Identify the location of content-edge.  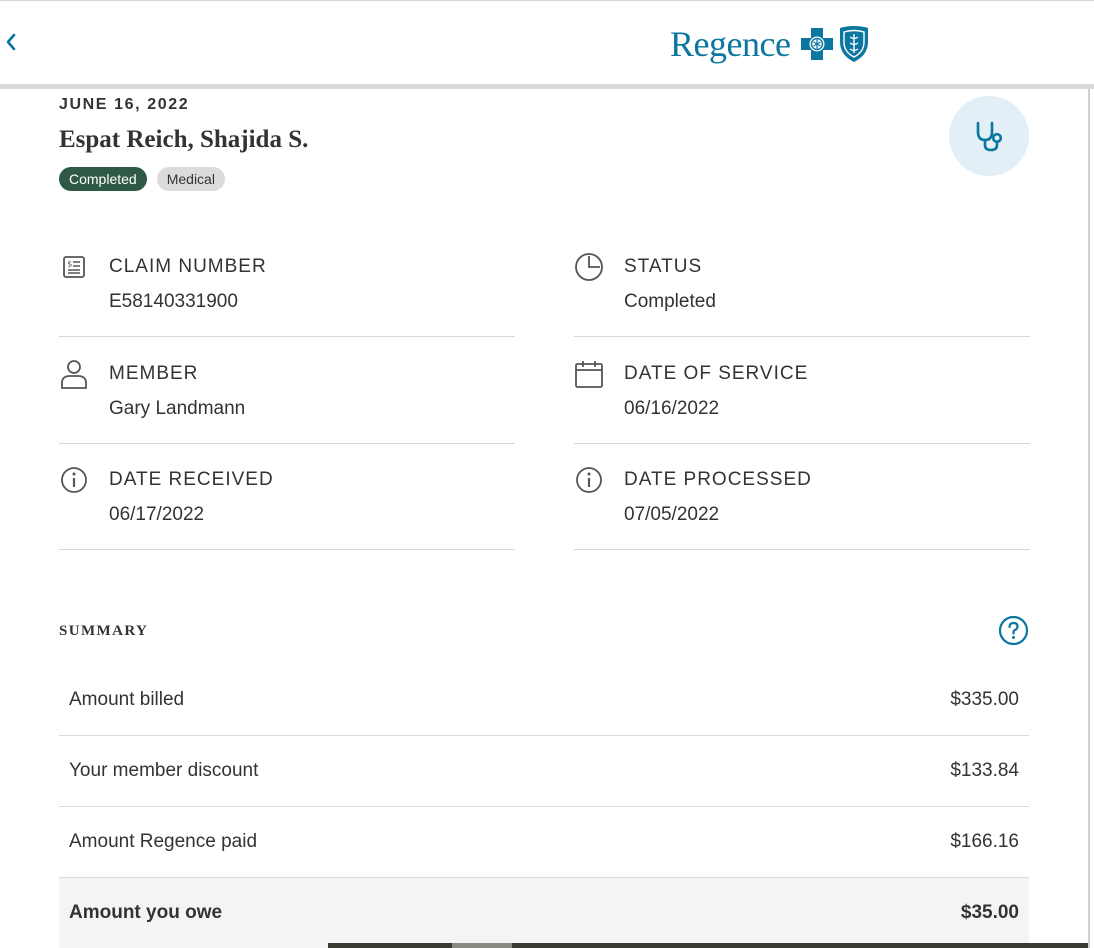
(1089, 518).